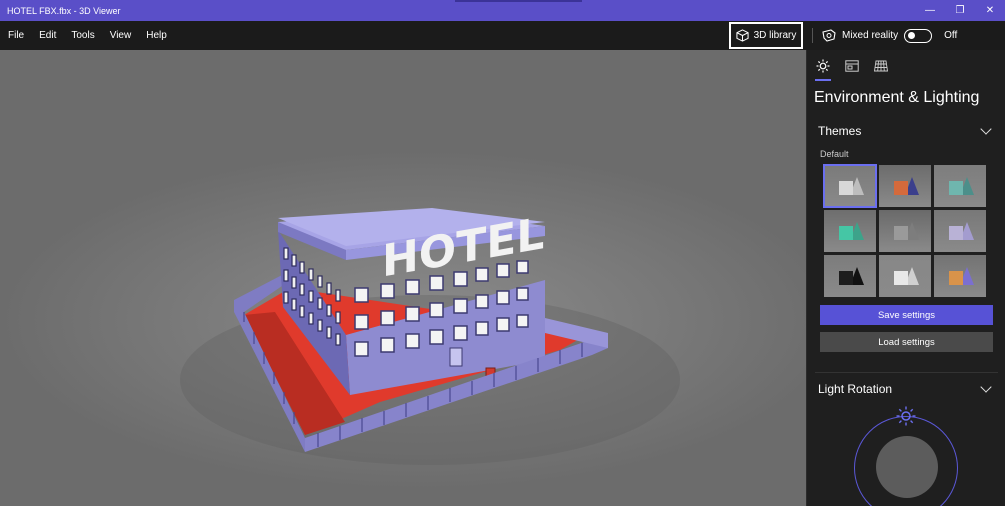 Image resolution: width=1005 pixels, height=506 pixels. I want to click on title-accent-strip, so click(518, 1).